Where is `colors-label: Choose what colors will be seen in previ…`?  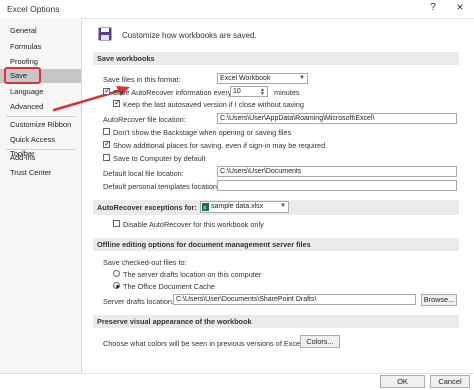 colors-label: Choose what colors will be seen in previ… is located at coordinates (203, 343).